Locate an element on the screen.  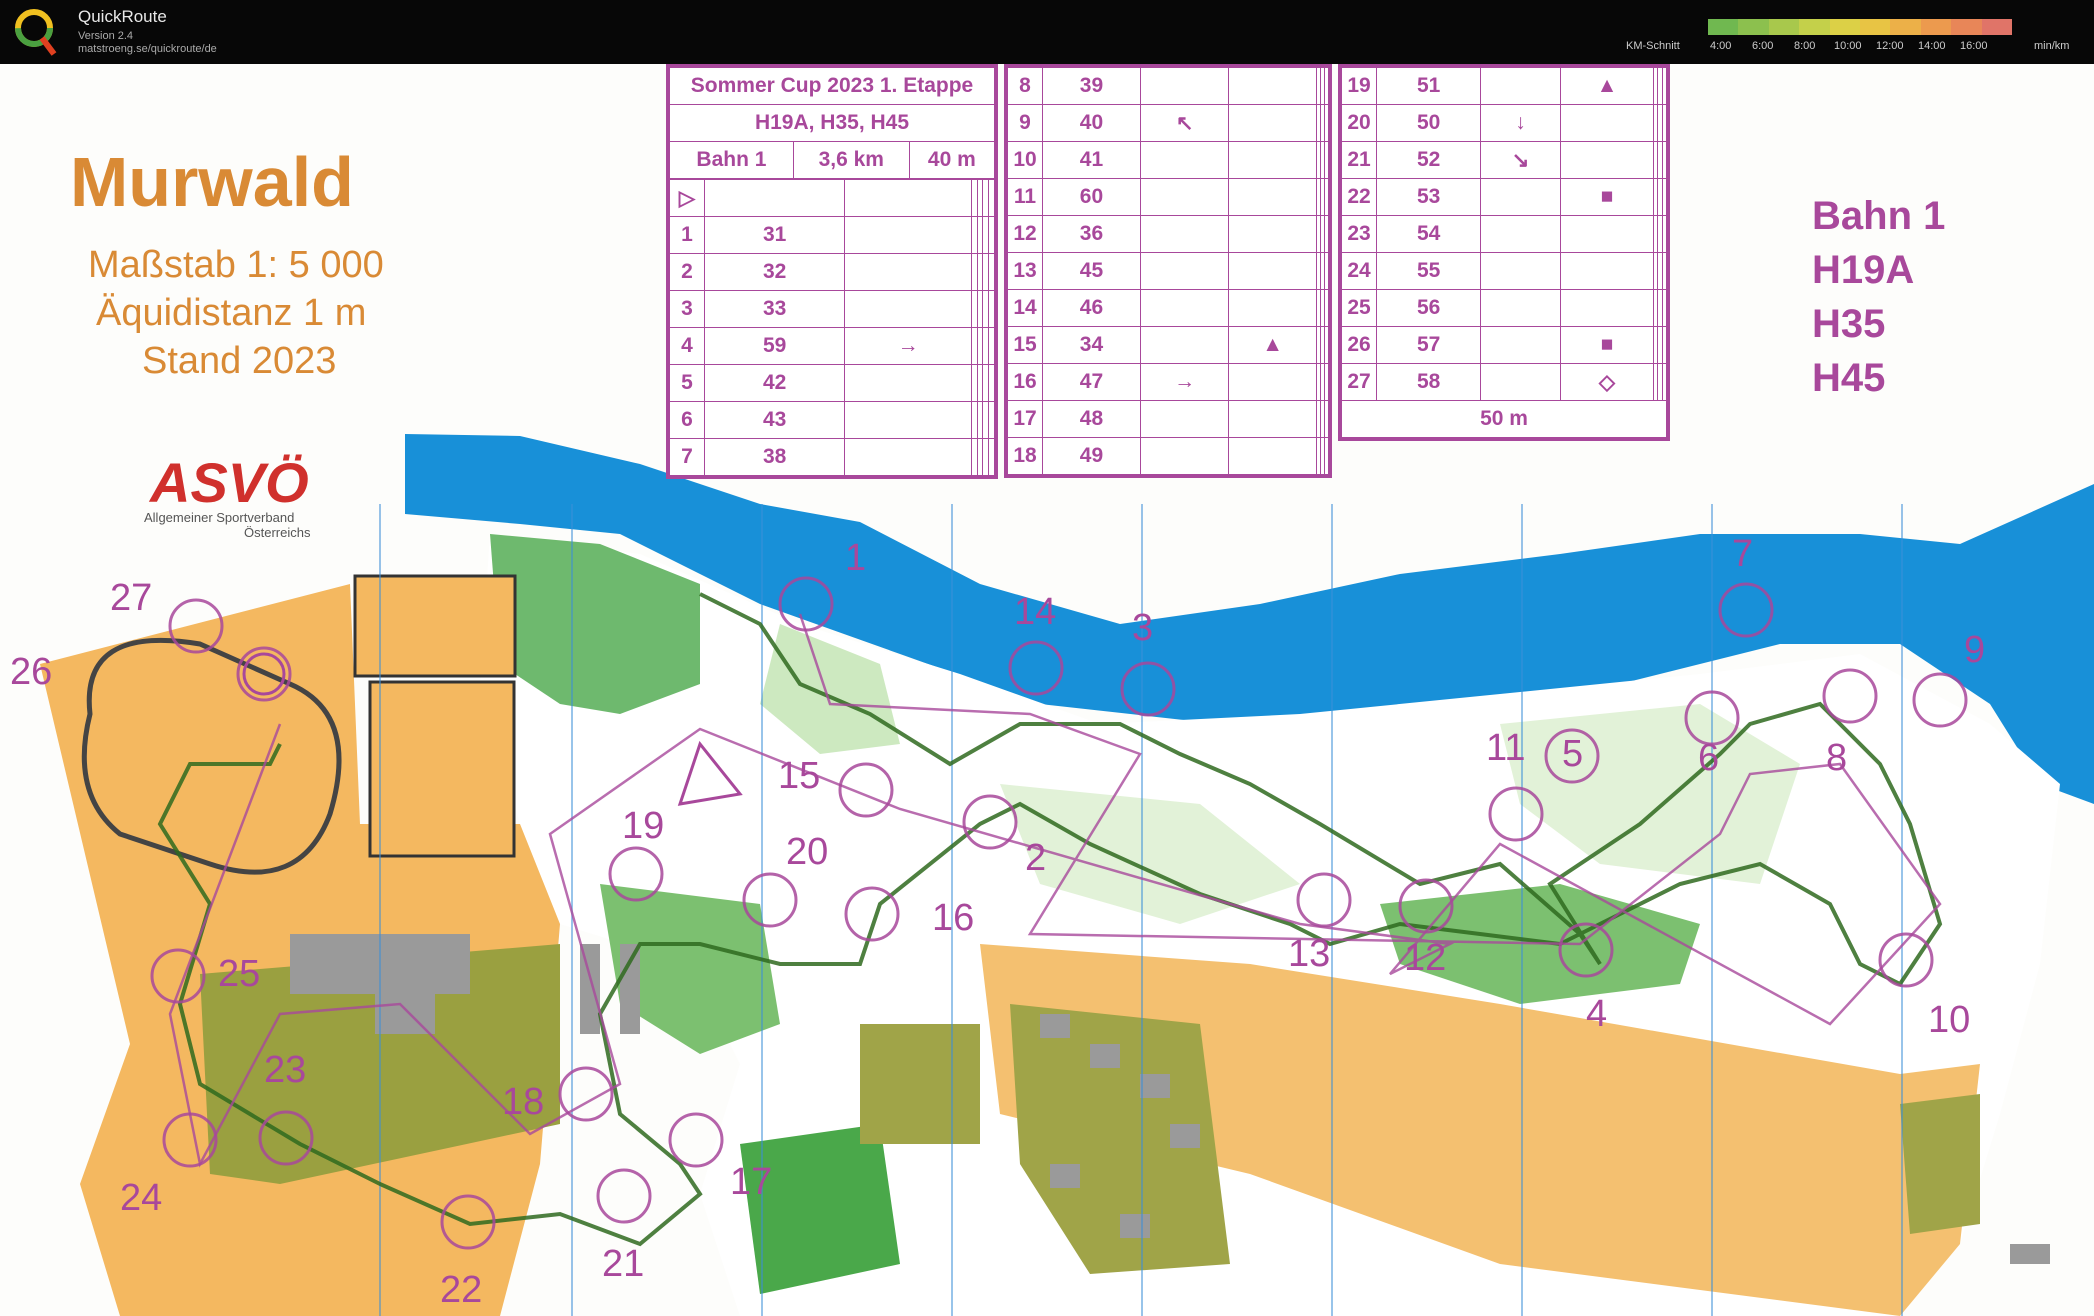
desc-code: 43 is located at coordinates (774, 420).